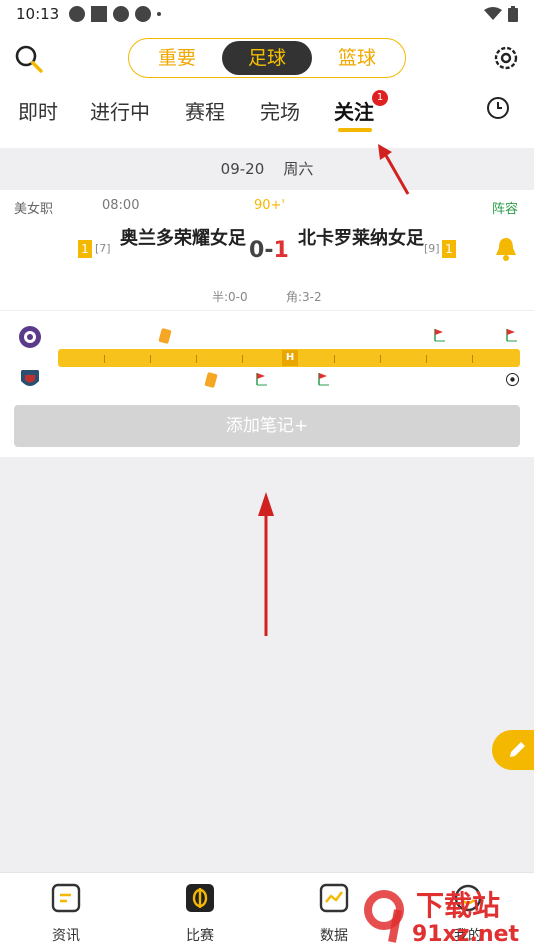  I want to click on half-time-marker: H, so click(290, 358).